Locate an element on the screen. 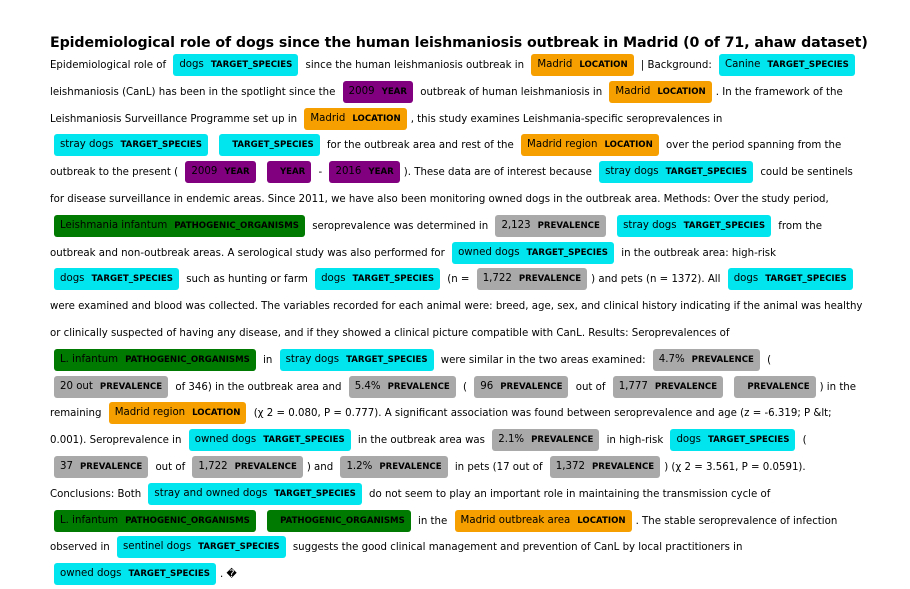 The image size is (910, 589). text-run: - is located at coordinates (320, 173).